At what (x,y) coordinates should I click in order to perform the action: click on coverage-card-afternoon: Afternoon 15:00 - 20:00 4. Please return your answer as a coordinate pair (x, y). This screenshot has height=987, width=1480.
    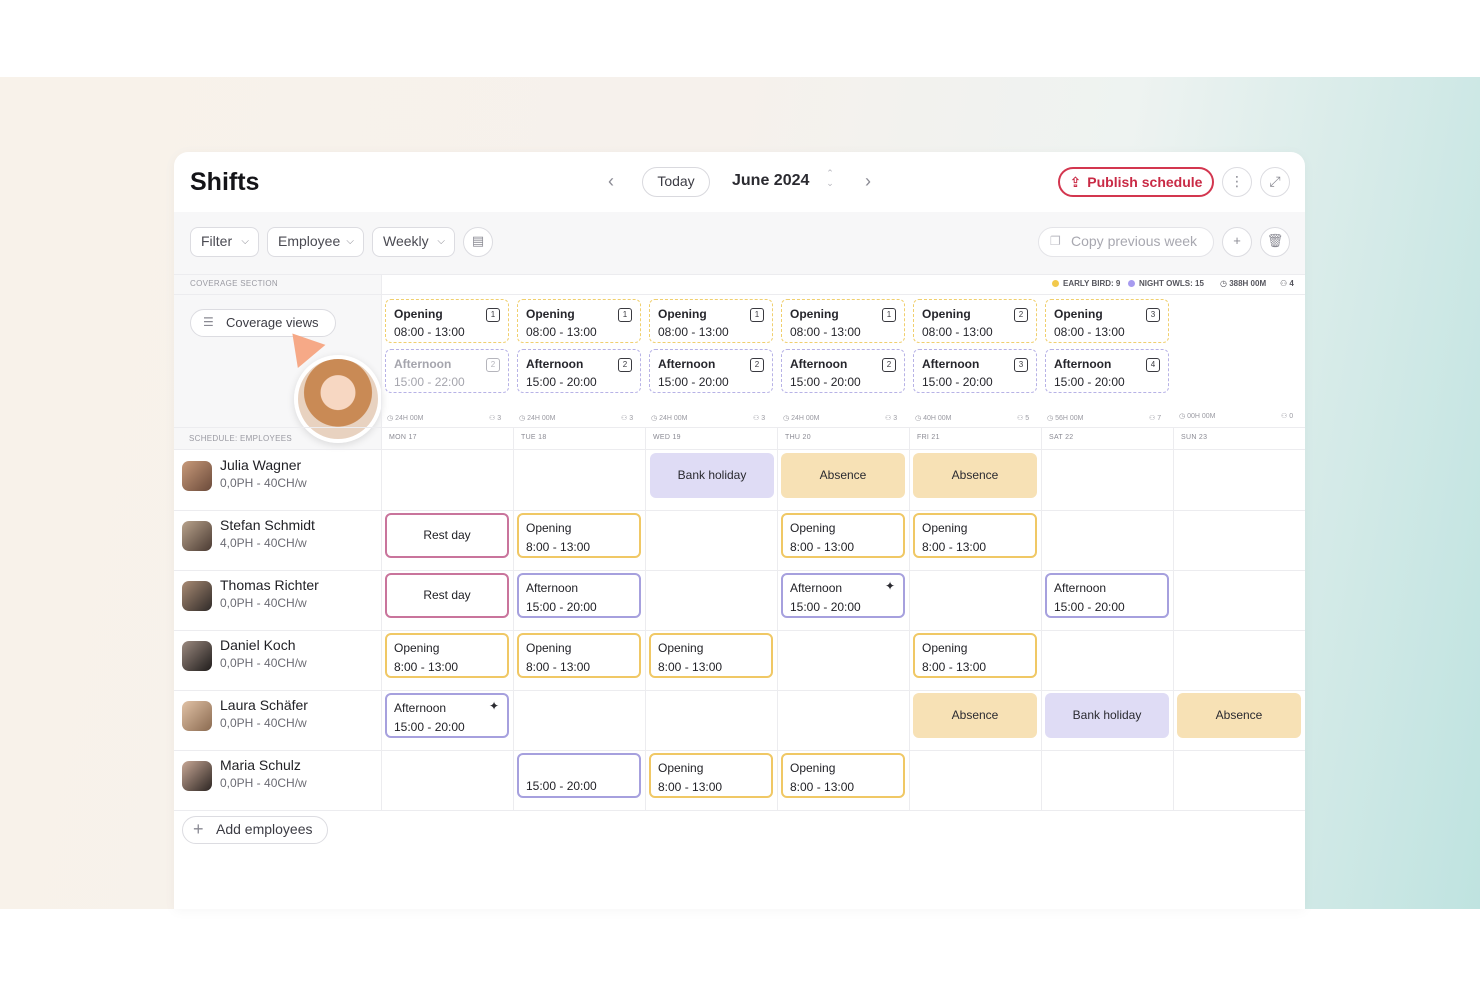
    Looking at the image, I should click on (1107, 371).